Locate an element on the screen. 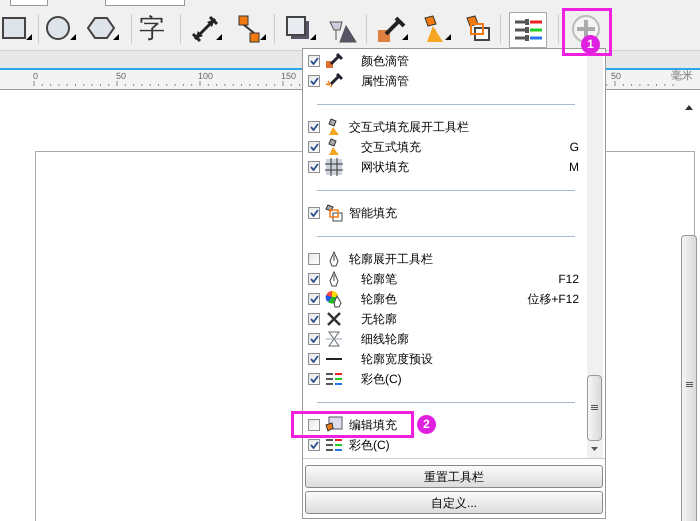 The height and width of the screenshot is (521, 700). shortcut-label: G is located at coordinates (574, 147).